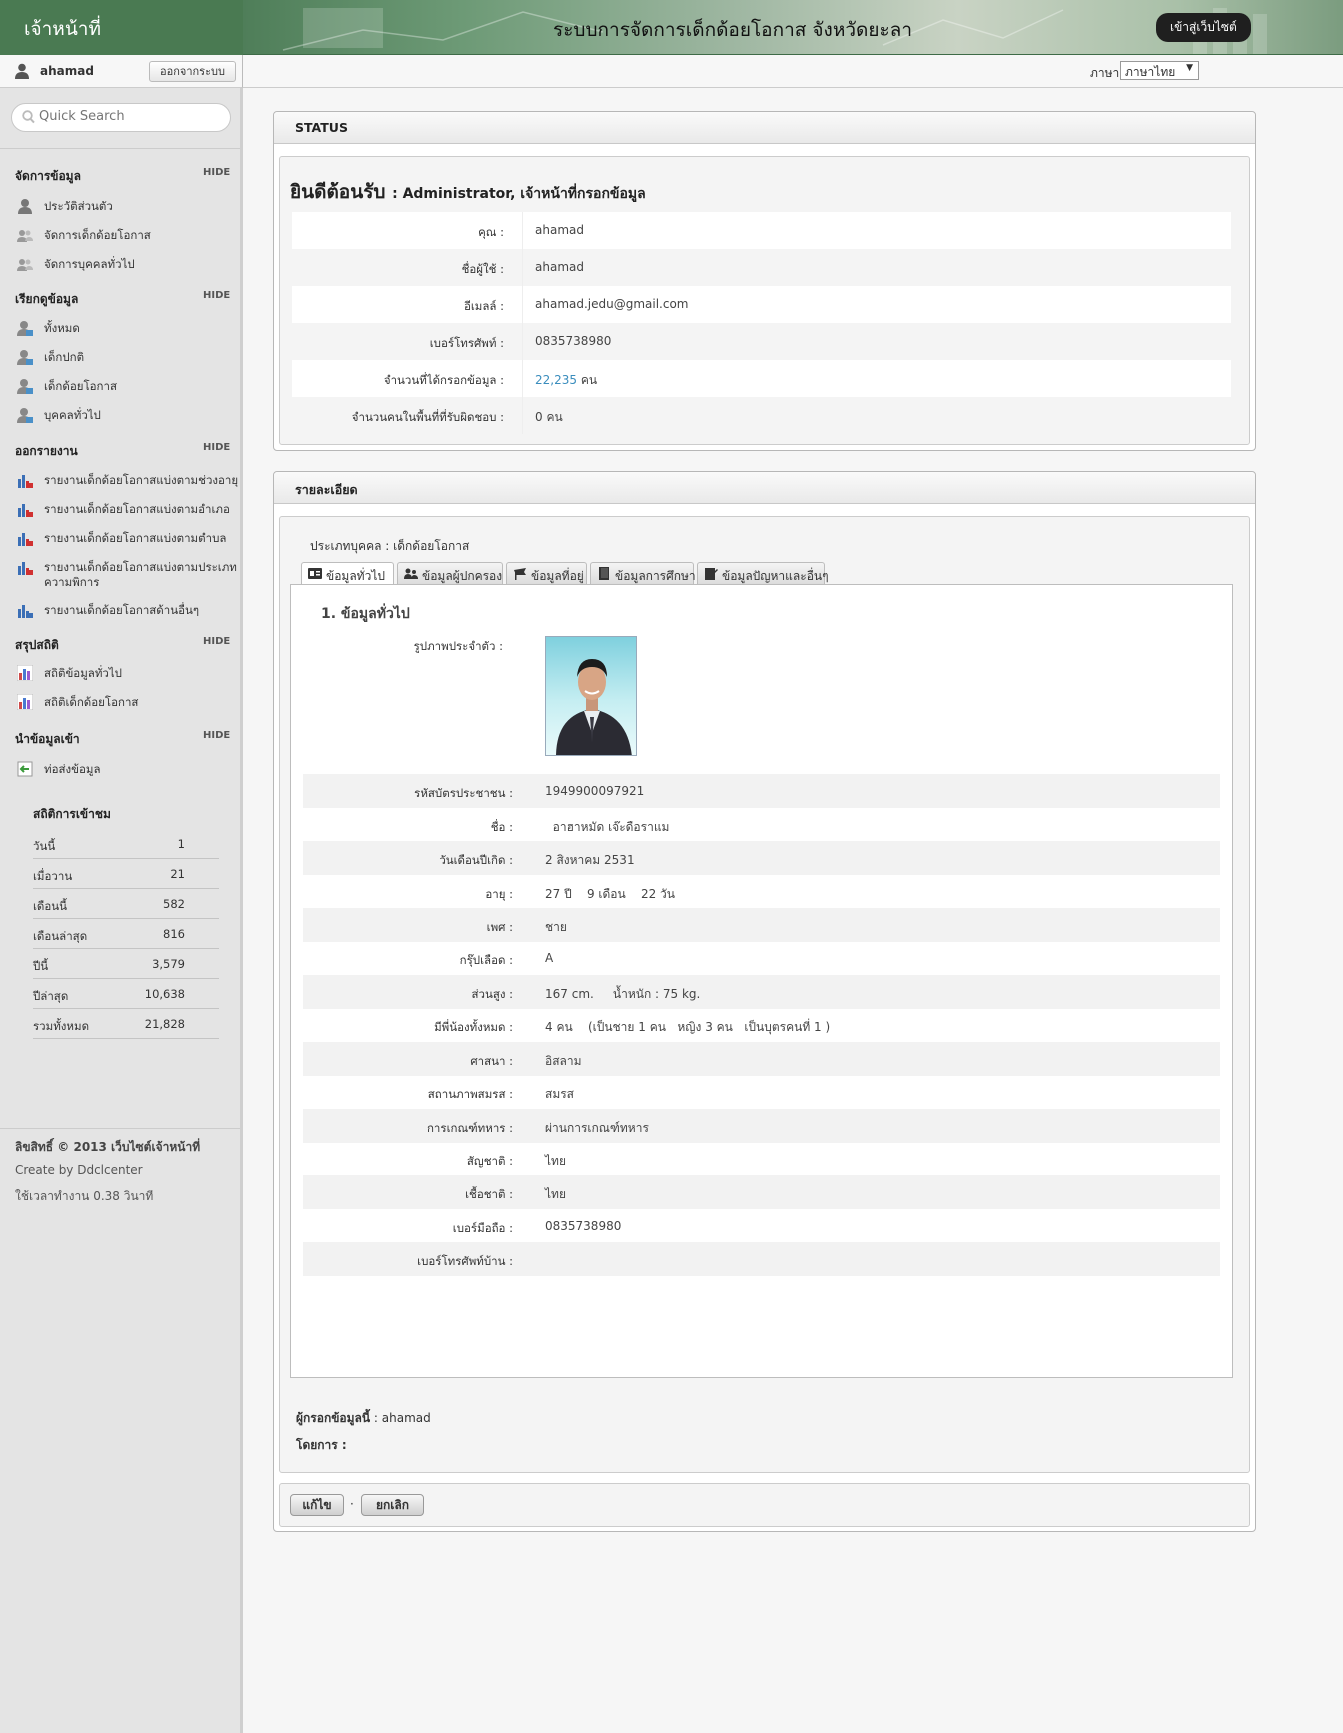 The height and width of the screenshot is (1733, 1343). I want to click on stat-value: 816, so click(174, 934).